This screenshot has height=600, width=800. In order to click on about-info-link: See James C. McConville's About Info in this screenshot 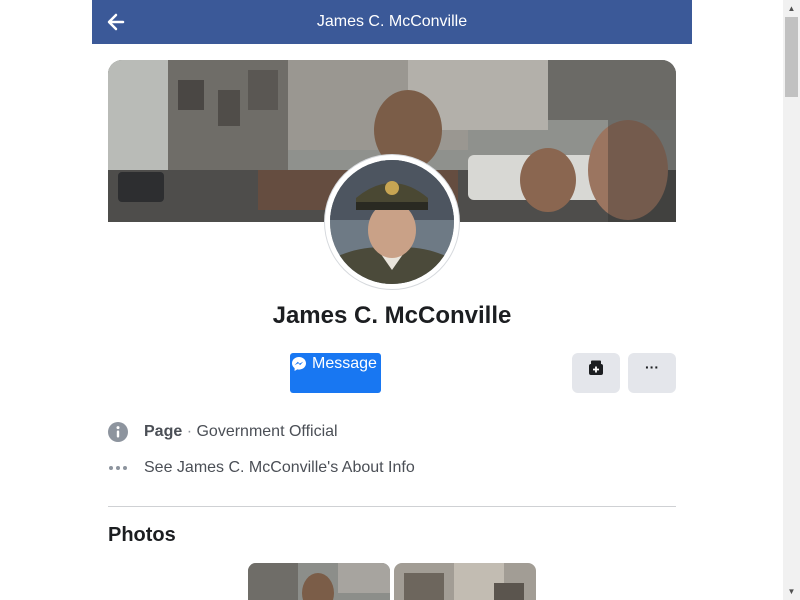, I will do `click(392, 468)`.